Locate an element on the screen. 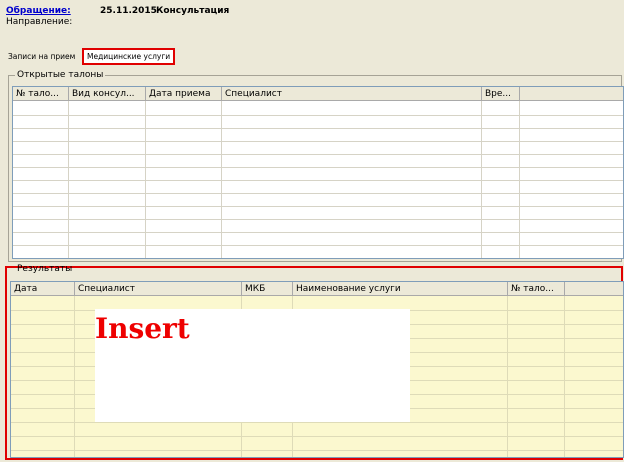 The image size is (624, 462). col-service-name: Наименование услуги is located at coordinates (400, 289).